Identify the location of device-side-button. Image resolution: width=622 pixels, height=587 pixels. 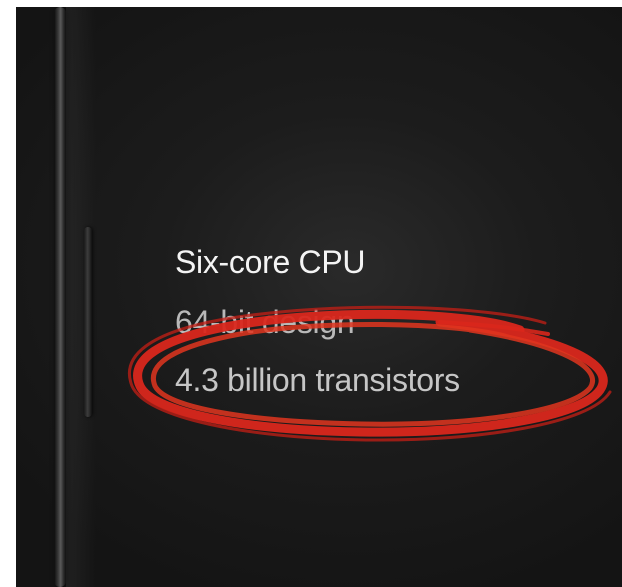
(88, 322).